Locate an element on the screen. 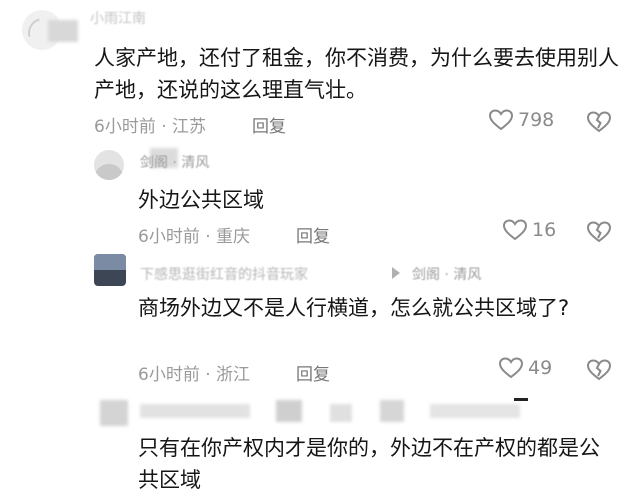 This screenshot has height=496, width=640. comment-time-location: 6小时前 · 重庆 is located at coordinates (194, 237).